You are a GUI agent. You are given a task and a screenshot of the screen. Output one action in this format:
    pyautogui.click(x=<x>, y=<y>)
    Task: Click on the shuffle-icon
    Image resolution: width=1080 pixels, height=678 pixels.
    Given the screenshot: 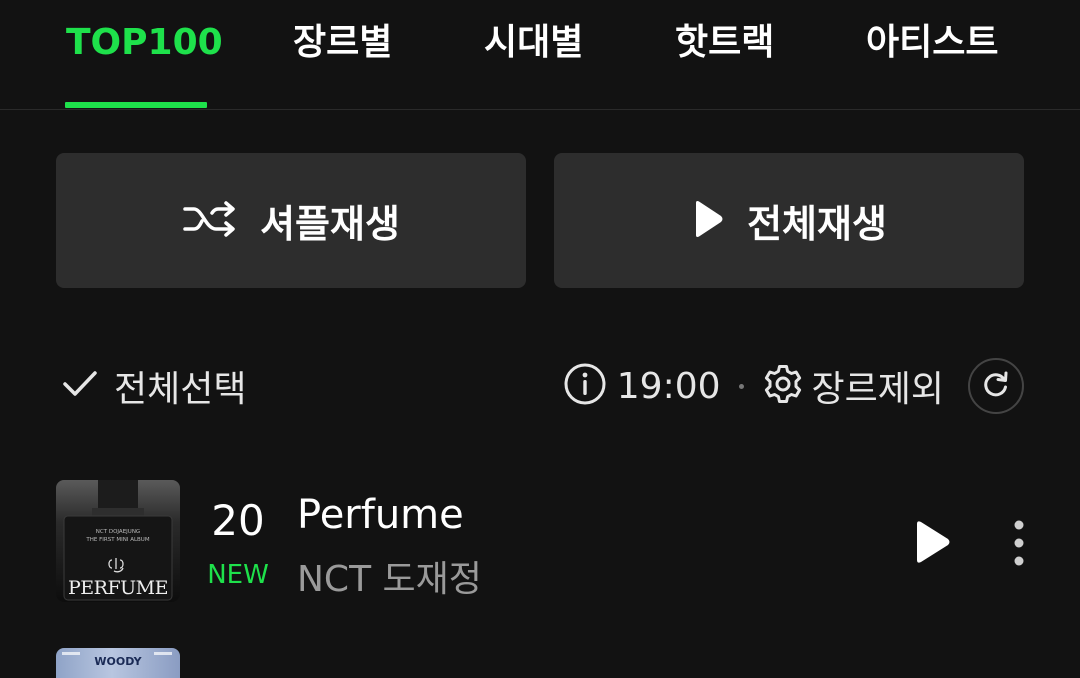 What is the action you would take?
    pyautogui.click(x=210, y=221)
    